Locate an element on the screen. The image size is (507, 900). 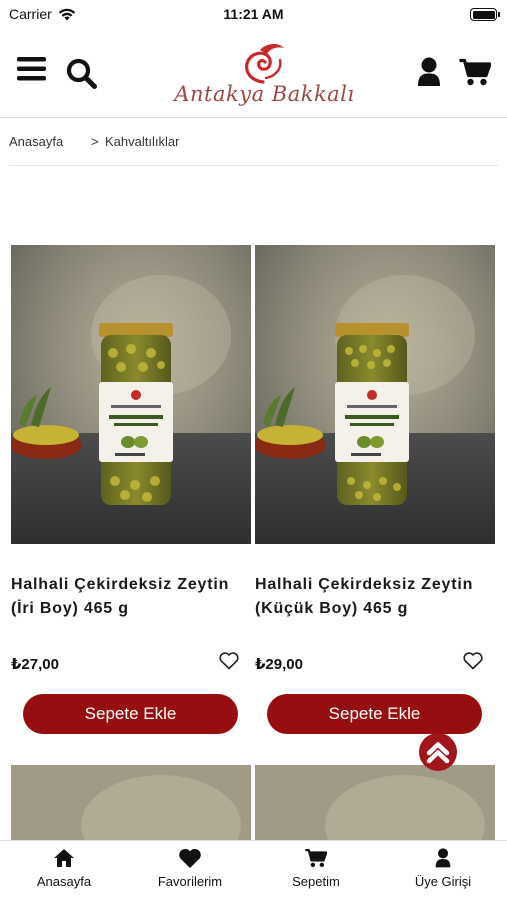
logo-text: Antakya Bakkalı is located at coordinates (264, 94).